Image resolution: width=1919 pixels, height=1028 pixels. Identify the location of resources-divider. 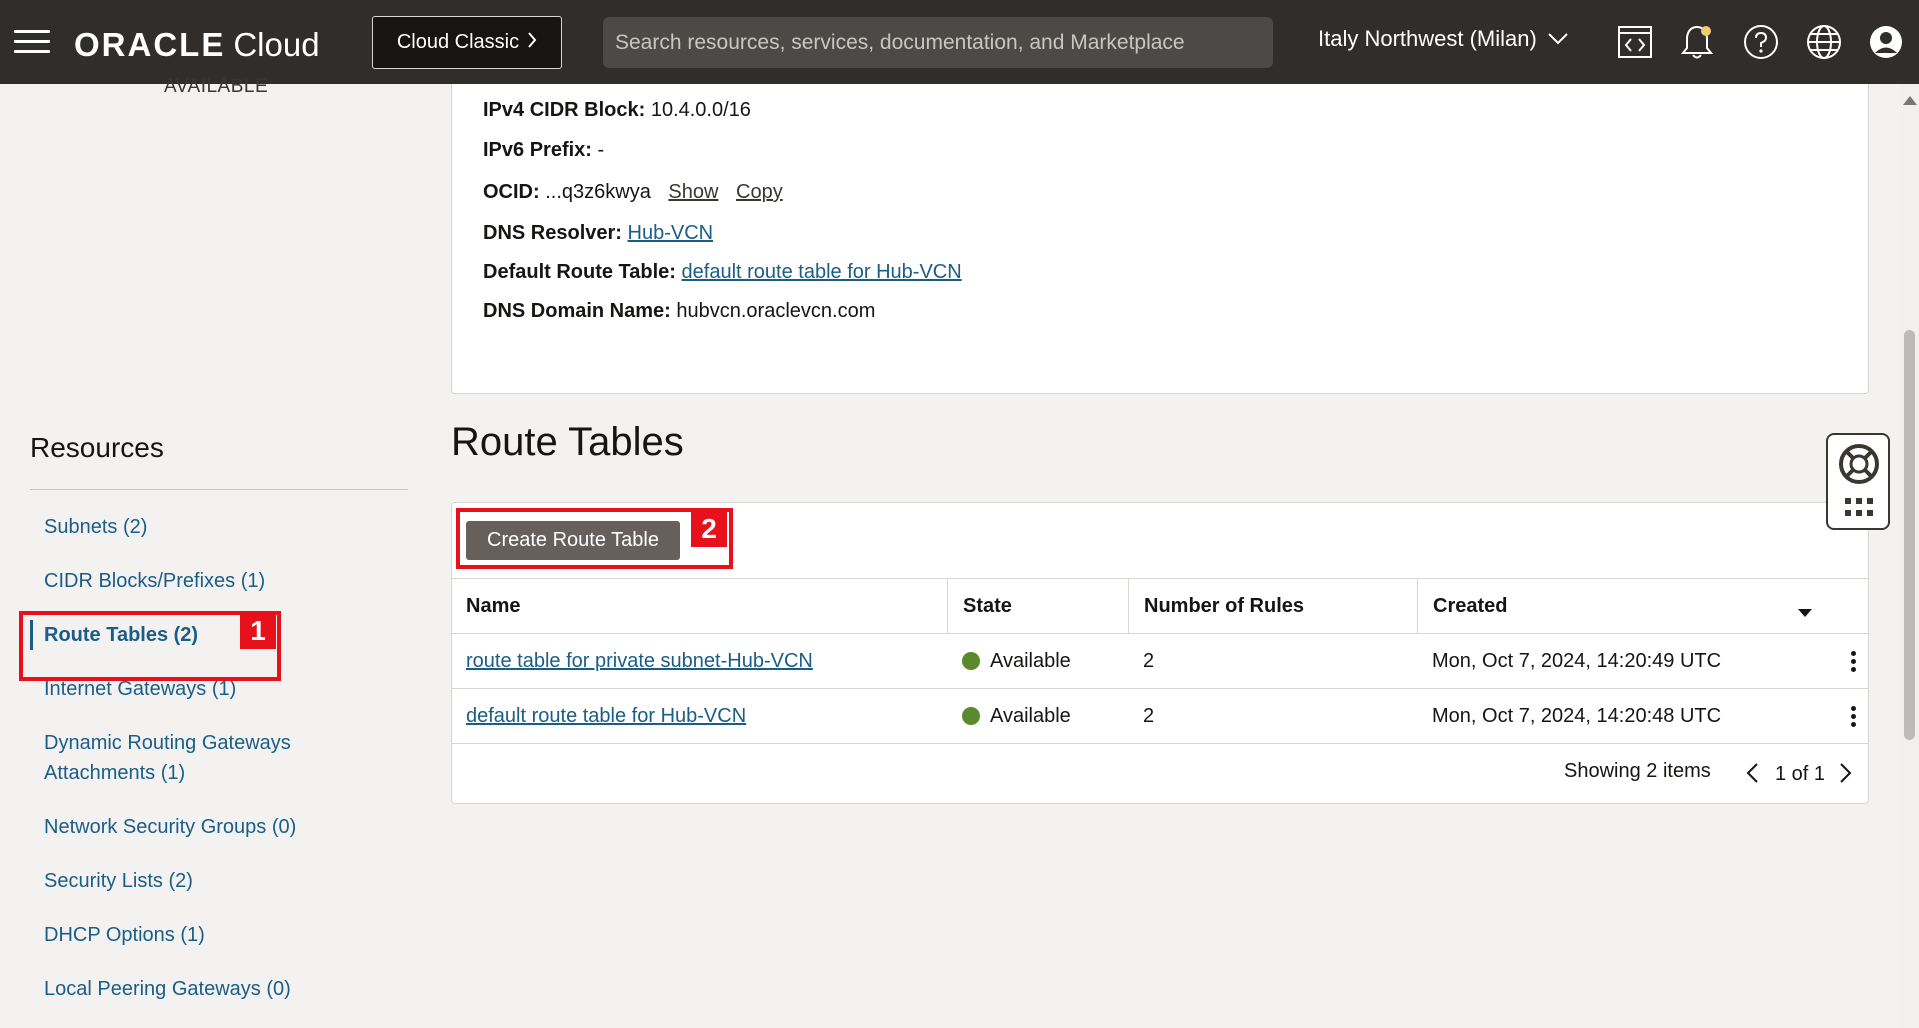
(219, 489).